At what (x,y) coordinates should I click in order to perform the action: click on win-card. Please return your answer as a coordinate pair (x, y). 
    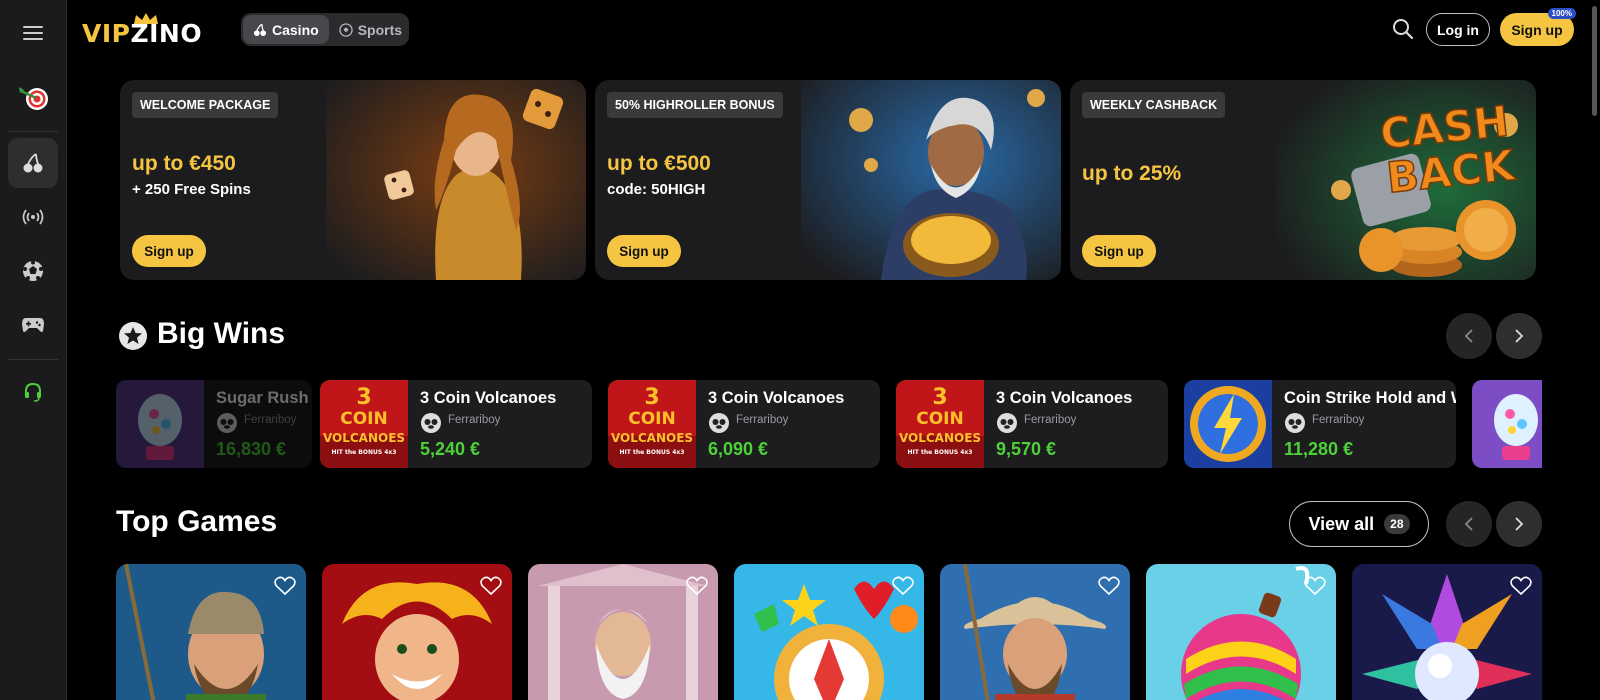
    Looking at the image, I should click on (1507, 424).